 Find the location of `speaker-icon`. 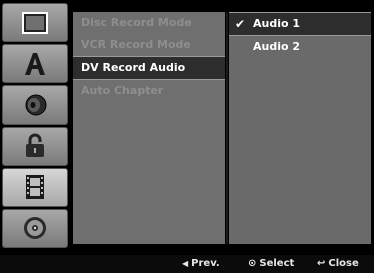

speaker-icon is located at coordinates (35, 105).